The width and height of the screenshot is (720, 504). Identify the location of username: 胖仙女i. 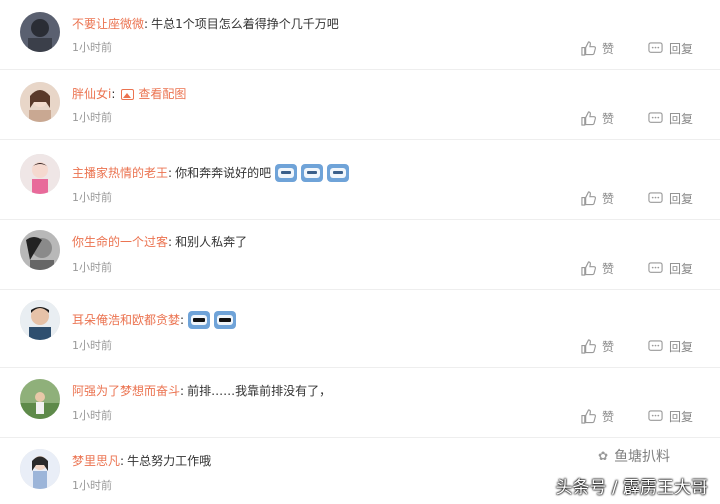
(91, 94).